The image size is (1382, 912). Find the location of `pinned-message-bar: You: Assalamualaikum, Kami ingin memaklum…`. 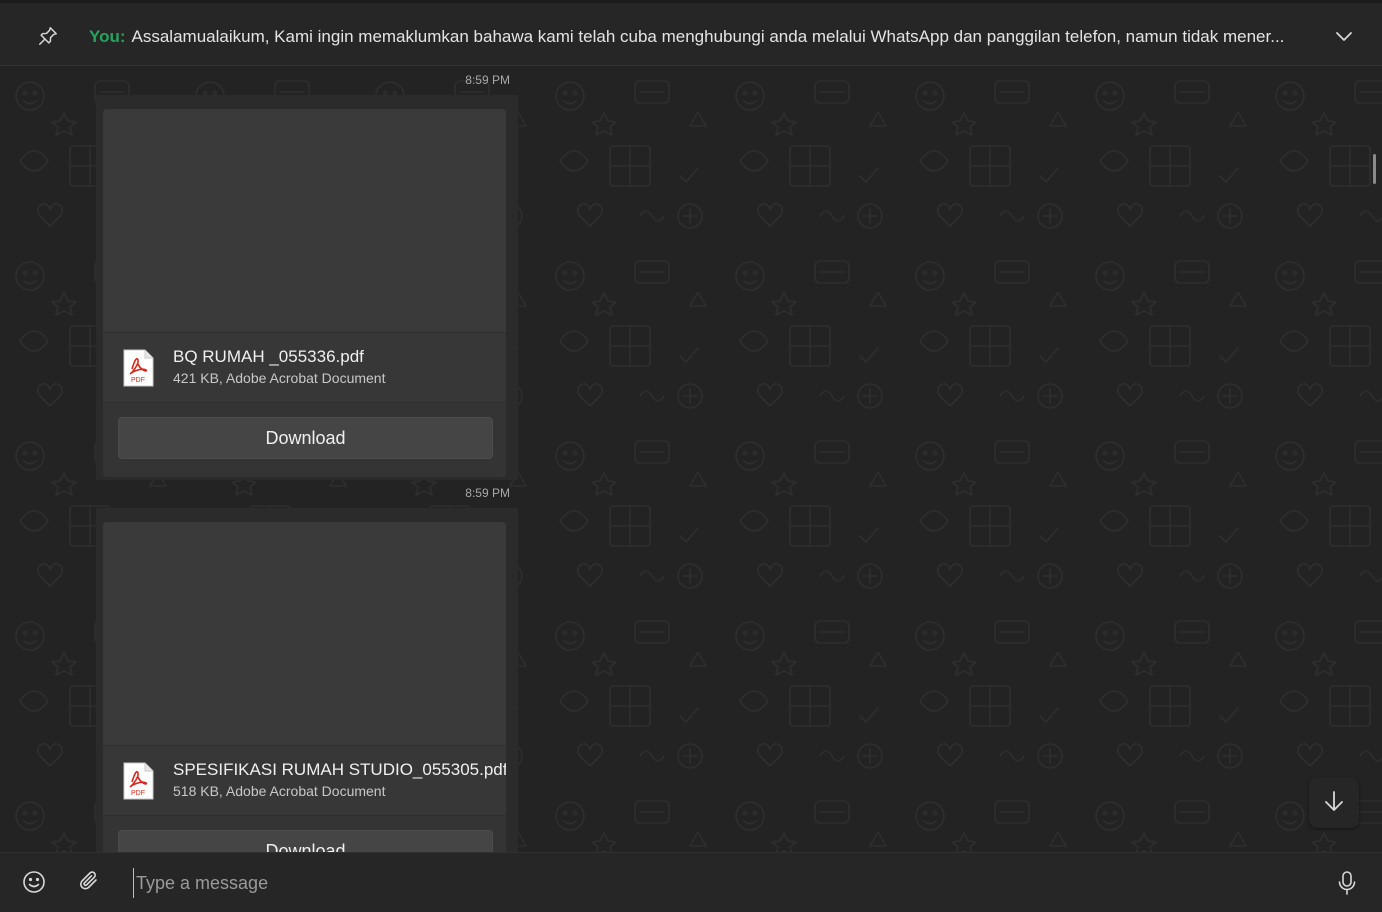

pinned-message-bar: You: Assalamualaikum, Kami ingin memaklum… is located at coordinates (691, 33).